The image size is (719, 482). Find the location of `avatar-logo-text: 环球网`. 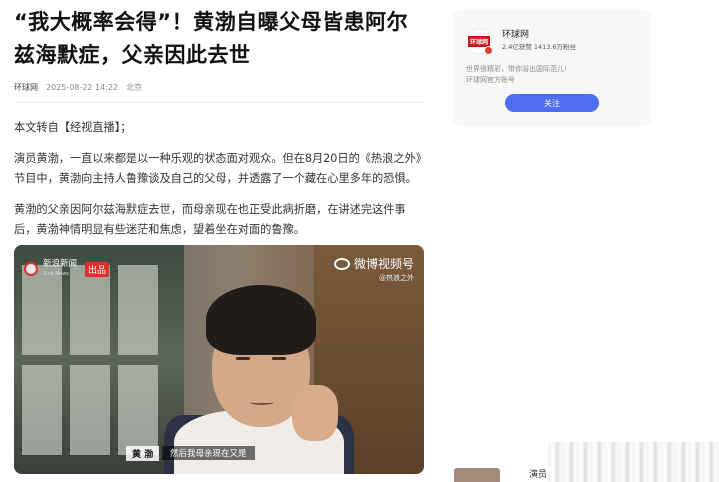

avatar-logo-text: 环球网 is located at coordinates (478, 41).